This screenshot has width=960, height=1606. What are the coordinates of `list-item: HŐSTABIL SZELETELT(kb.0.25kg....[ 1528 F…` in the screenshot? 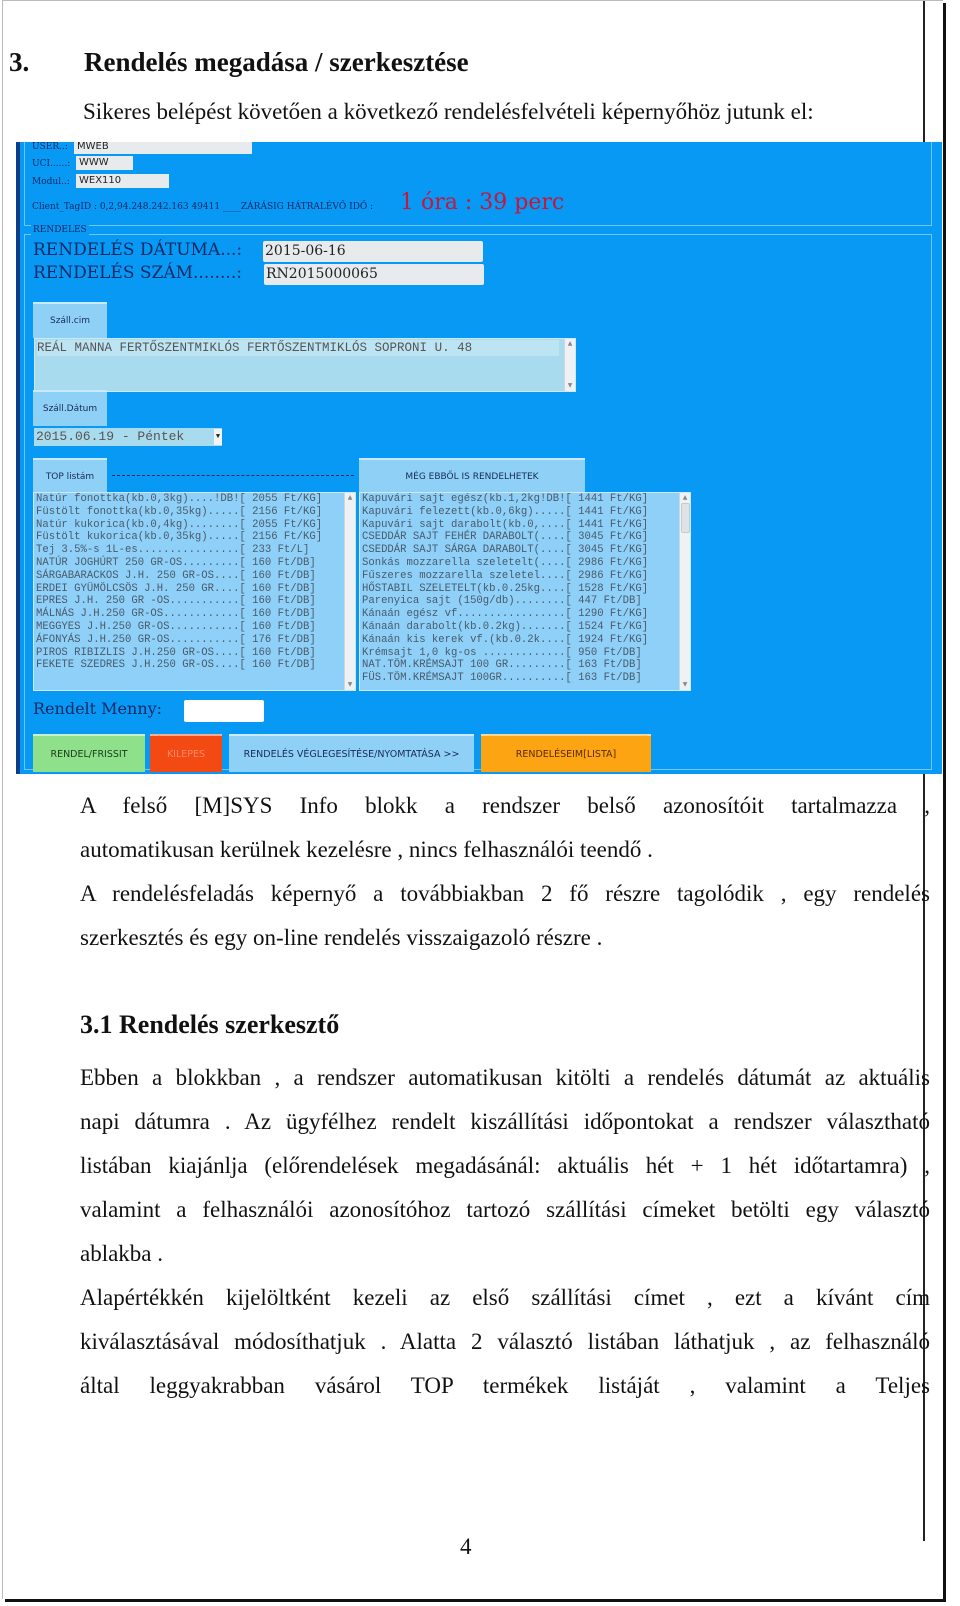 It's located at (525, 589).